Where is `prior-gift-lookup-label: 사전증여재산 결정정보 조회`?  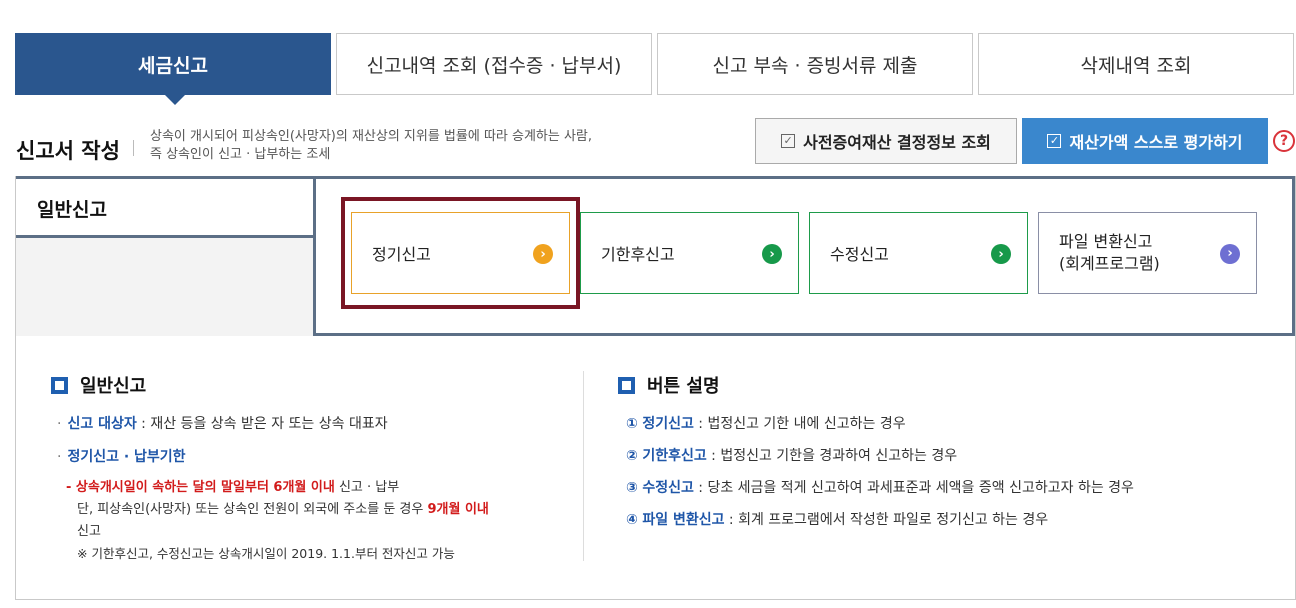
prior-gift-lookup-label: 사전증여재산 결정정보 조회 is located at coordinates (897, 142).